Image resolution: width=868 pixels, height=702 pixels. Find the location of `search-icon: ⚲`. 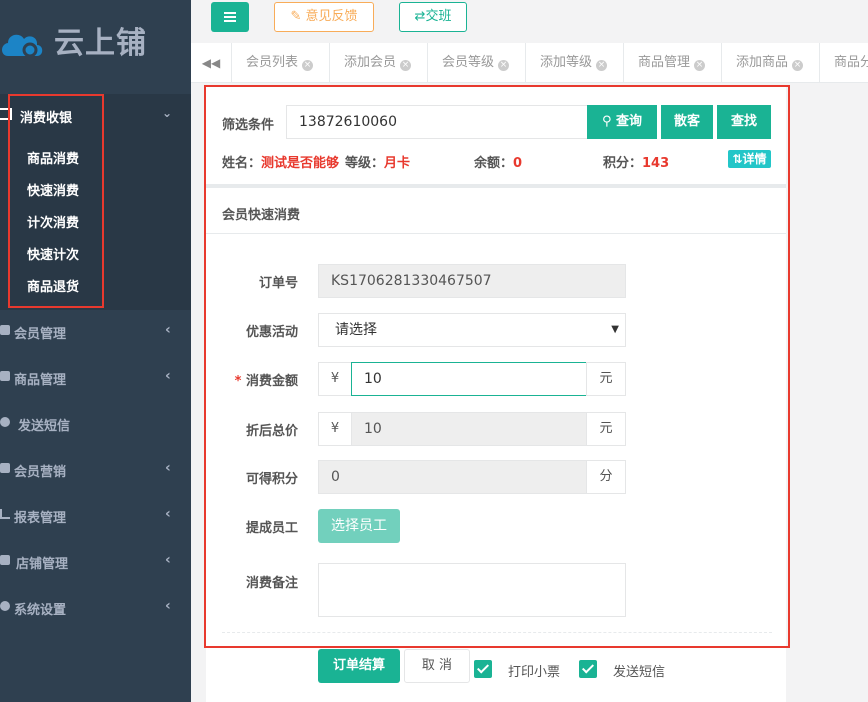

search-icon: ⚲ is located at coordinates (606, 121).